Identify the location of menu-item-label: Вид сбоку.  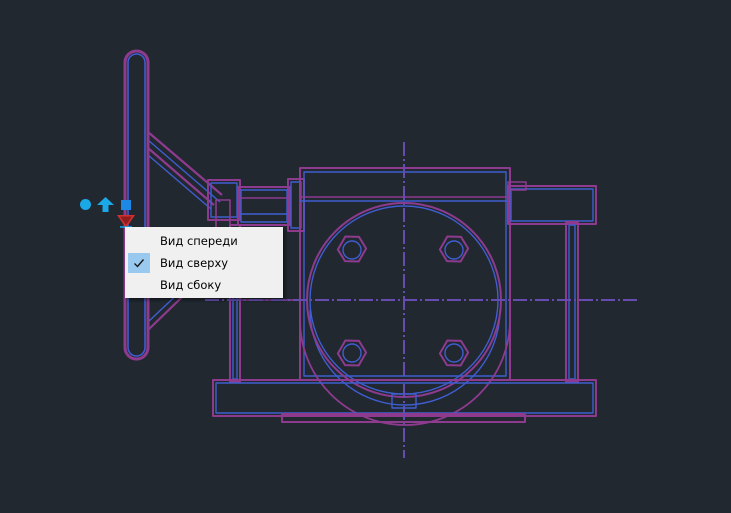
(191, 285).